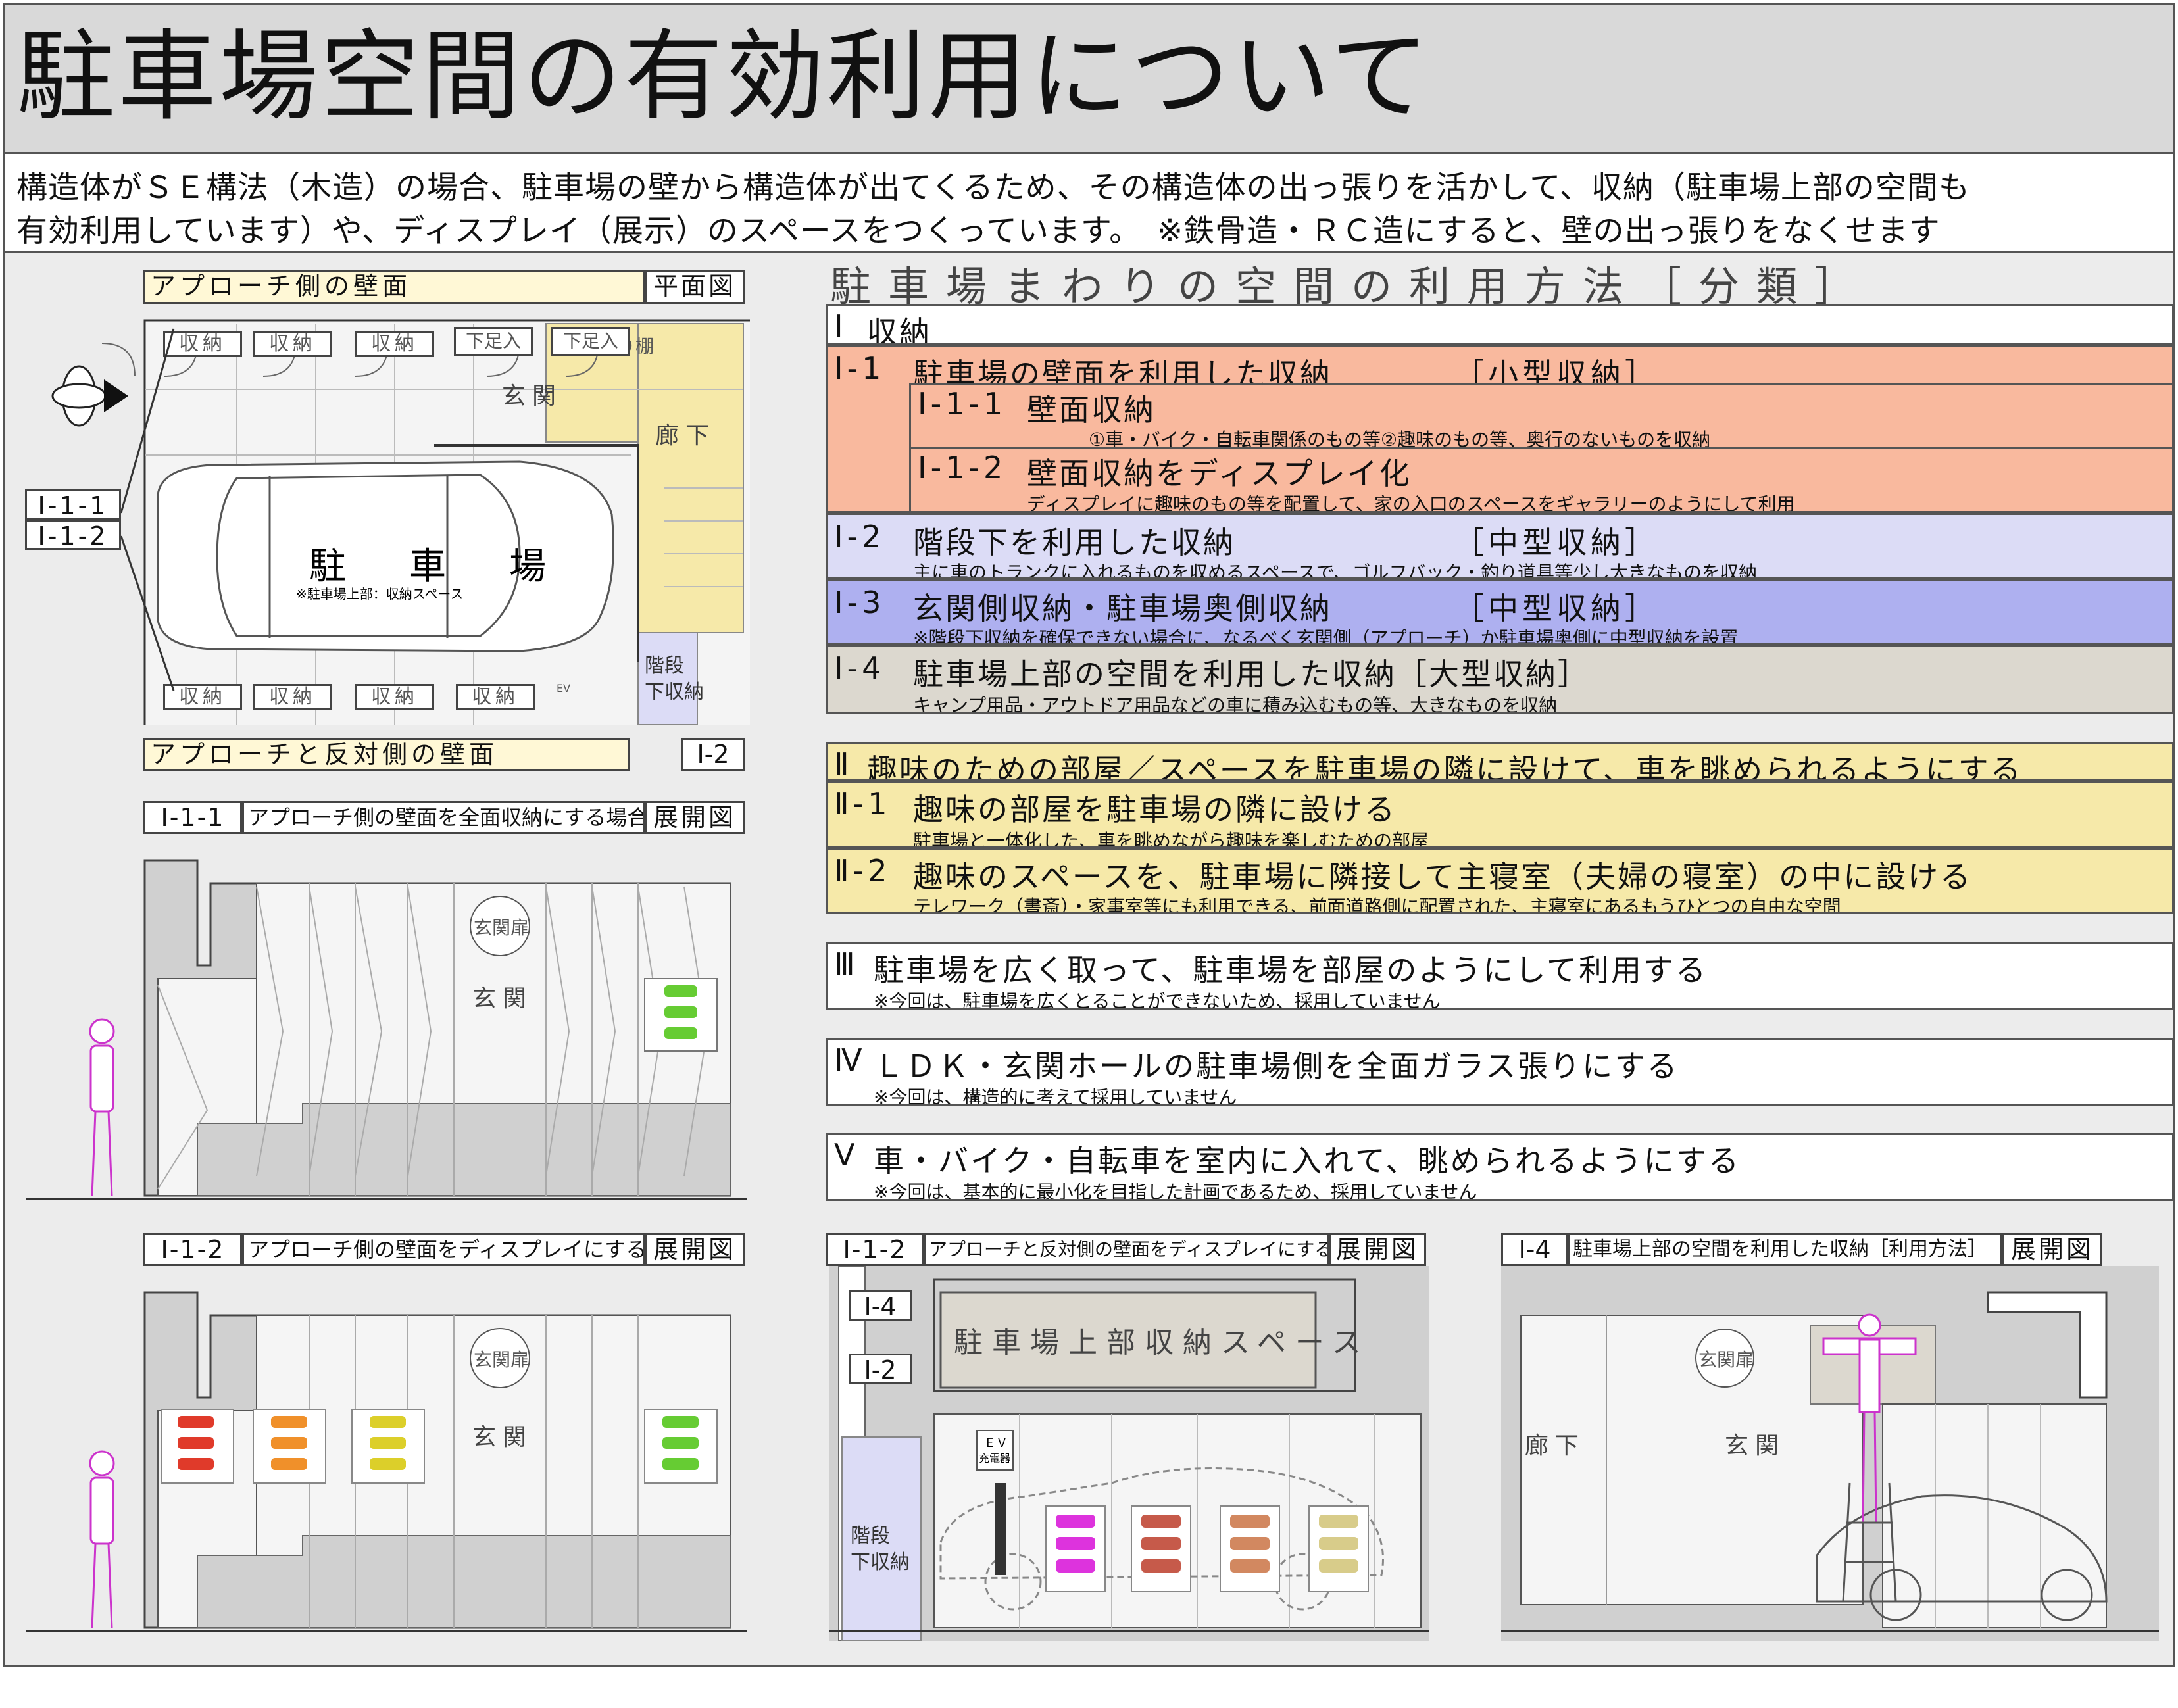  I want to click on plan-bottom-label: アプローチと反対側の壁面, so click(386, 754).